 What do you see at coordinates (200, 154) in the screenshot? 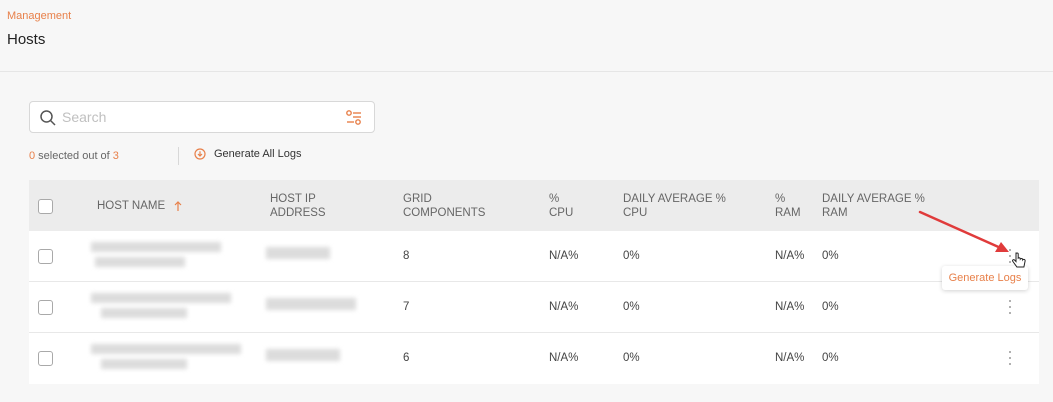
I see `download-circle-icon` at bounding box center [200, 154].